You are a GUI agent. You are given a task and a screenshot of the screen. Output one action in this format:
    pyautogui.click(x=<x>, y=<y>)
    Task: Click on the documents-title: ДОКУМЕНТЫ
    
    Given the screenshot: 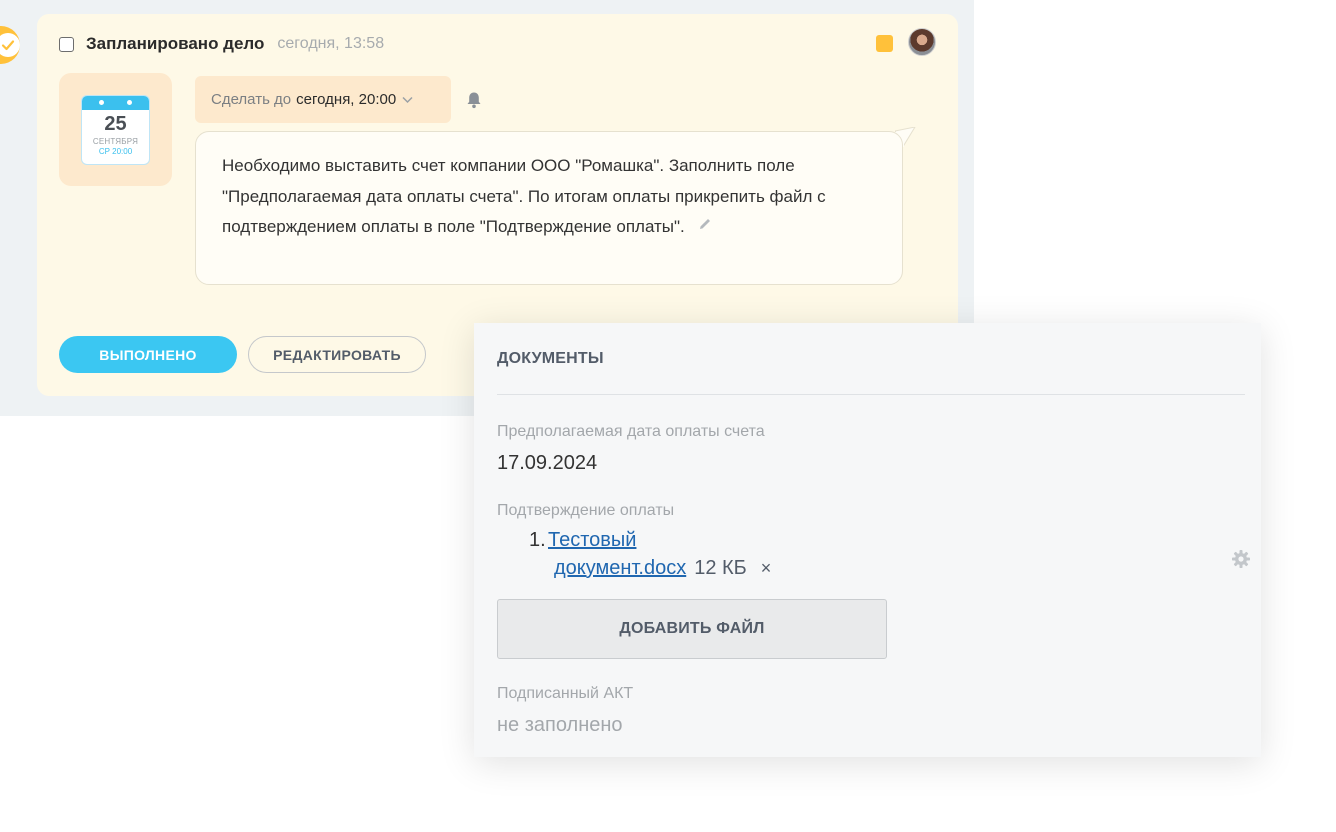 What is the action you would take?
    pyautogui.click(x=550, y=358)
    